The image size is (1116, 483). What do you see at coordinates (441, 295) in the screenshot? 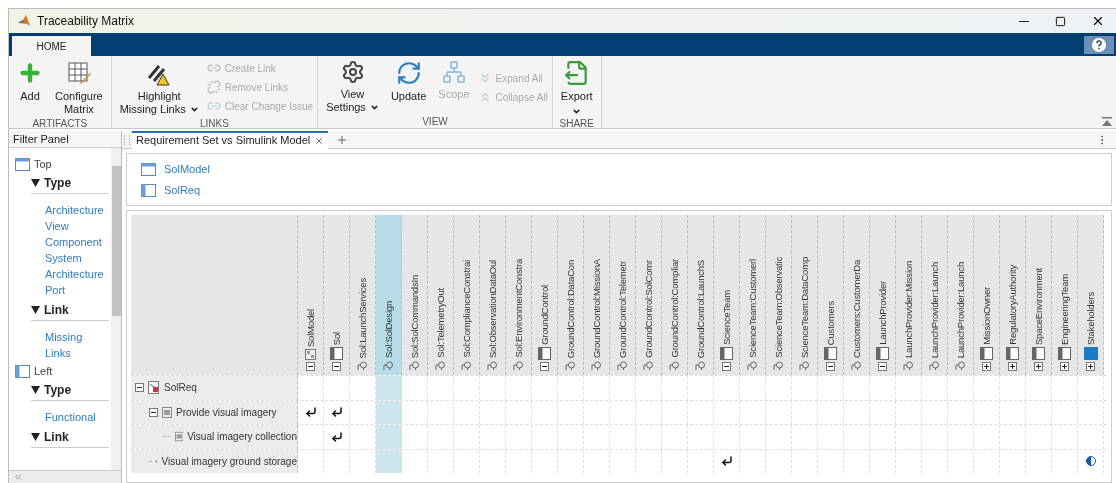
I see `column-header: Sol:TelemetryOut` at bounding box center [441, 295].